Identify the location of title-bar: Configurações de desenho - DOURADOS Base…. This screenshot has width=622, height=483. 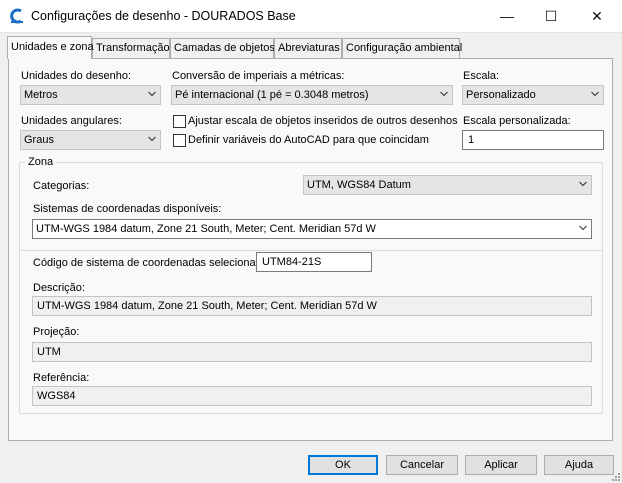
(311, 16).